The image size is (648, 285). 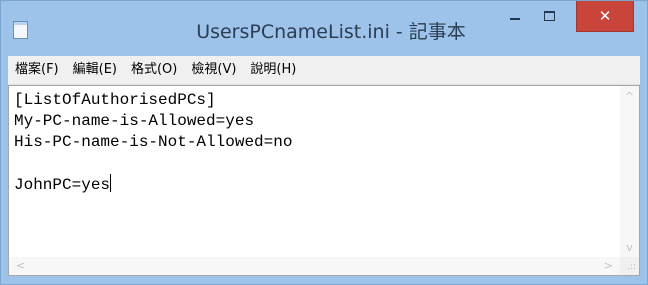 I want to click on close-icon: ✕, so click(x=605, y=16).